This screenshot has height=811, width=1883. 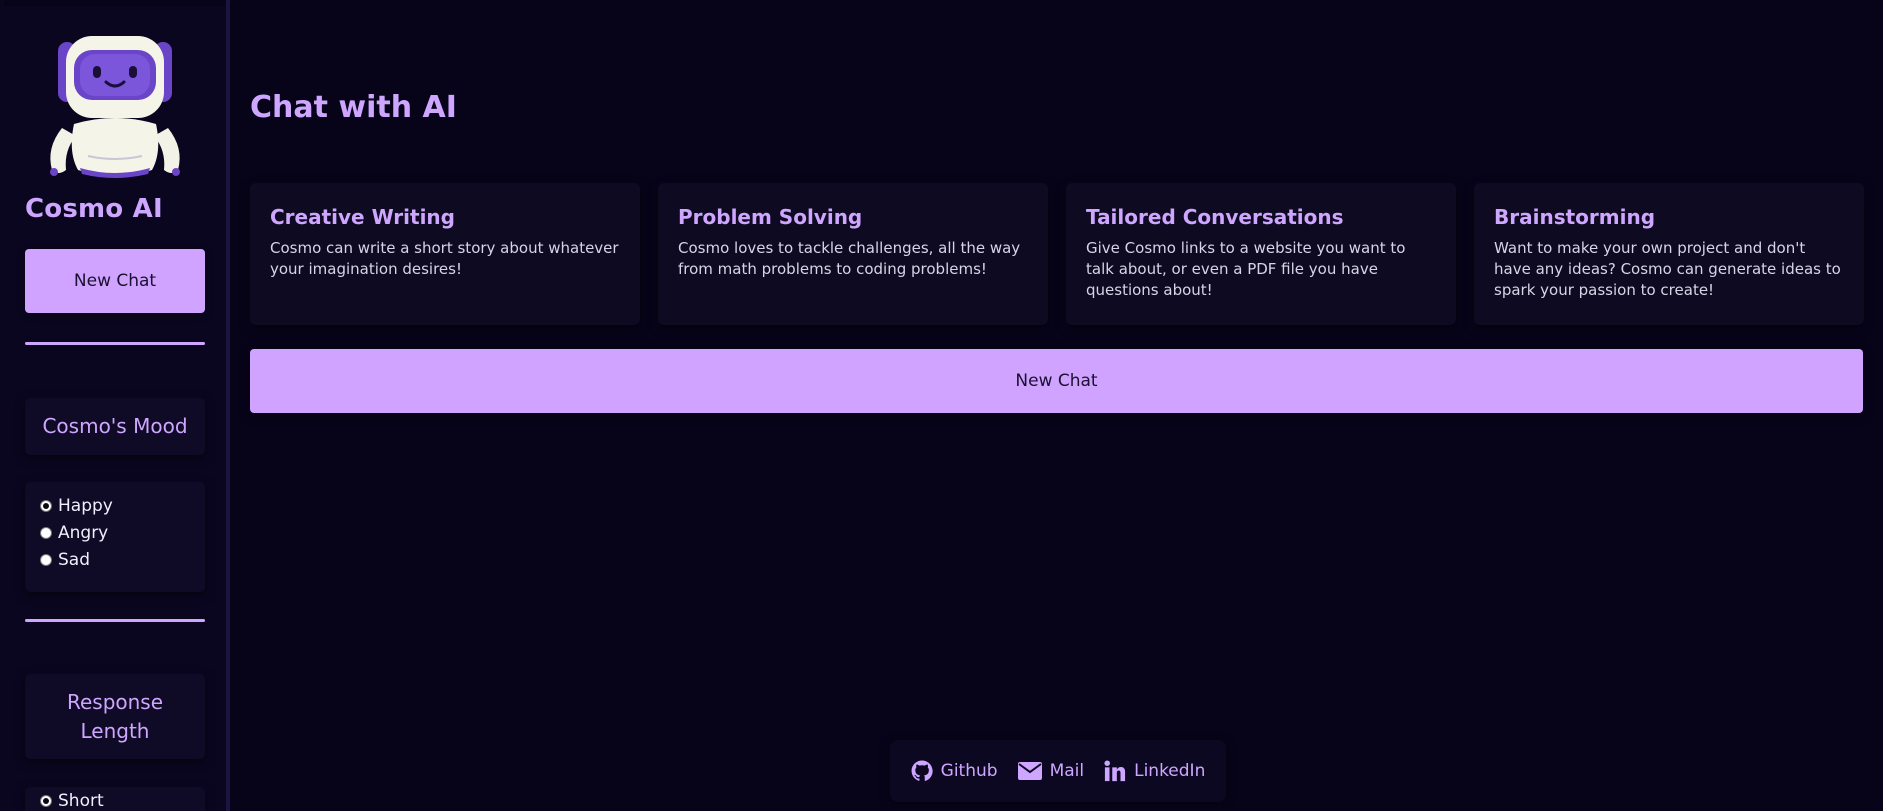 What do you see at coordinates (1115, 771) in the screenshot?
I see `linkedin-icon` at bounding box center [1115, 771].